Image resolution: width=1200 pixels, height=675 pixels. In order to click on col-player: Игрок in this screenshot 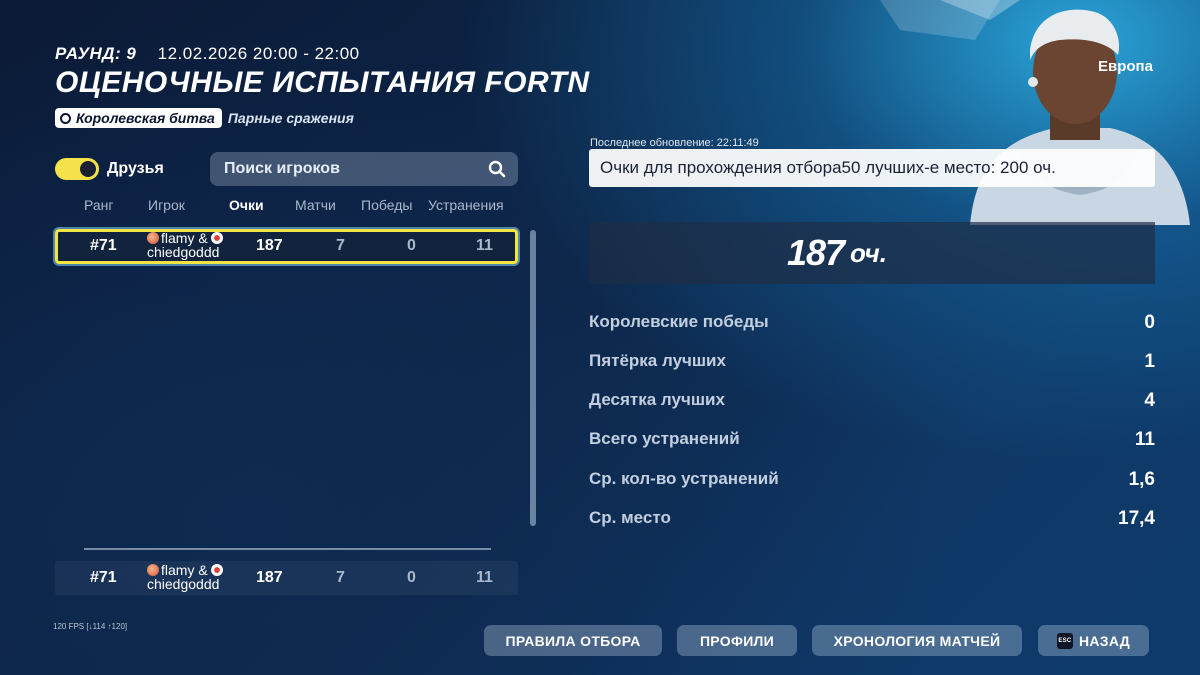, I will do `click(166, 205)`.